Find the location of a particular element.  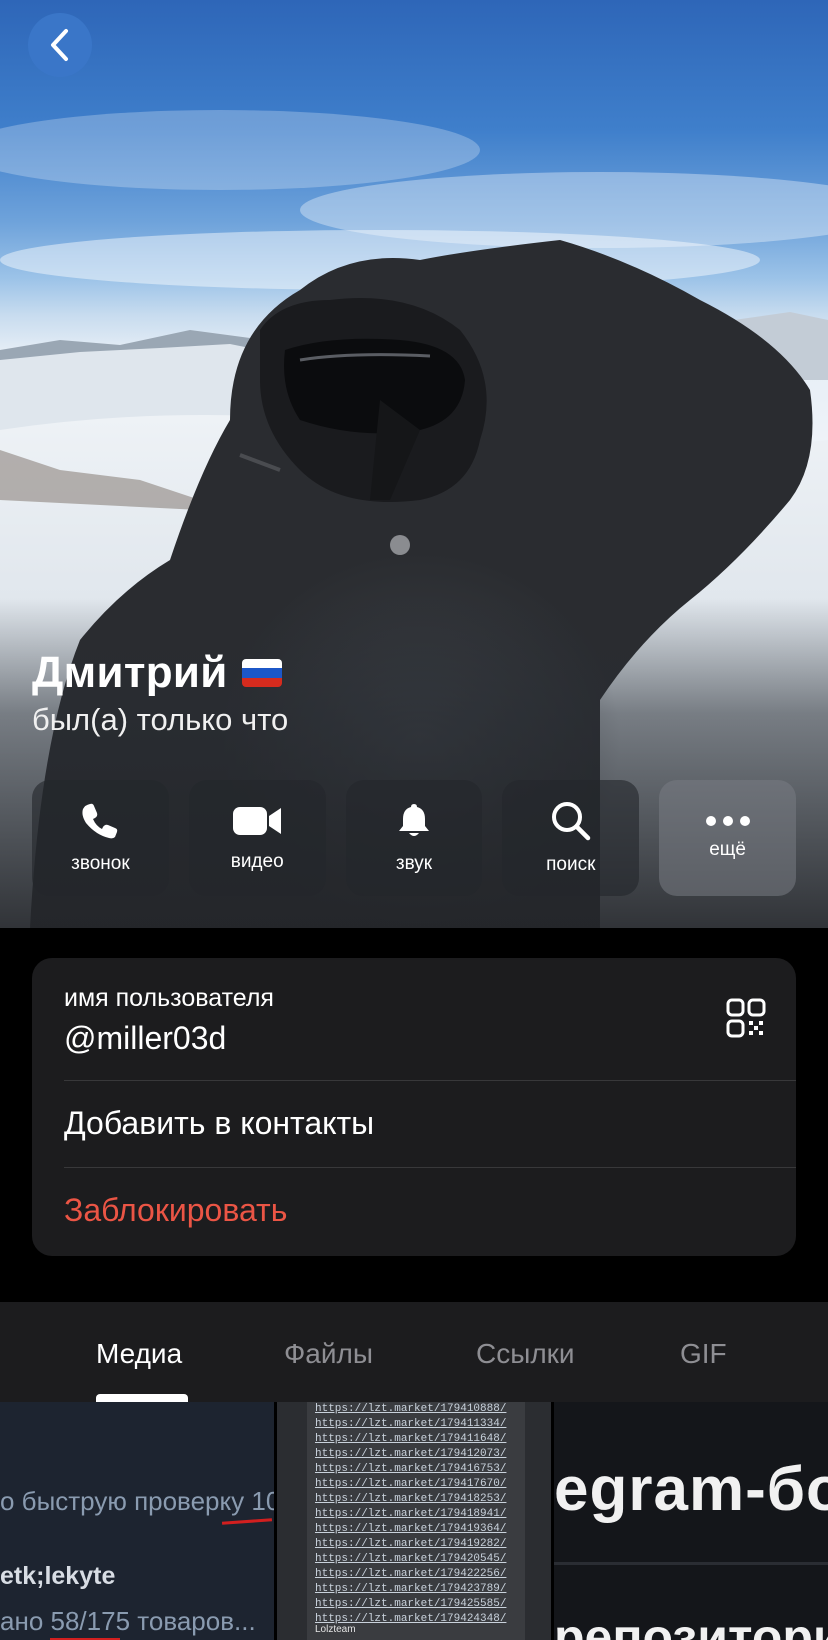

tab-media: Медиа is located at coordinates (139, 1354).